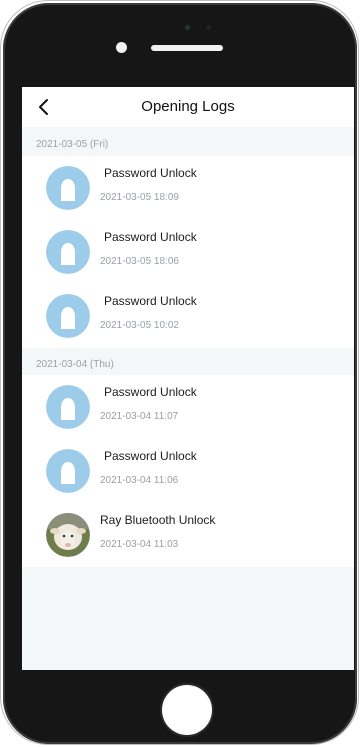  Describe the element at coordinates (121, 47) in the screenshot. I see `front-camera` at that location.